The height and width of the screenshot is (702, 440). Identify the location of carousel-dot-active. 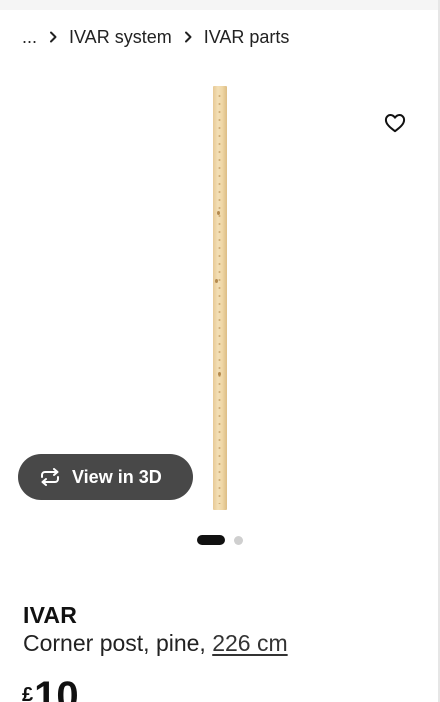
(211, 540).